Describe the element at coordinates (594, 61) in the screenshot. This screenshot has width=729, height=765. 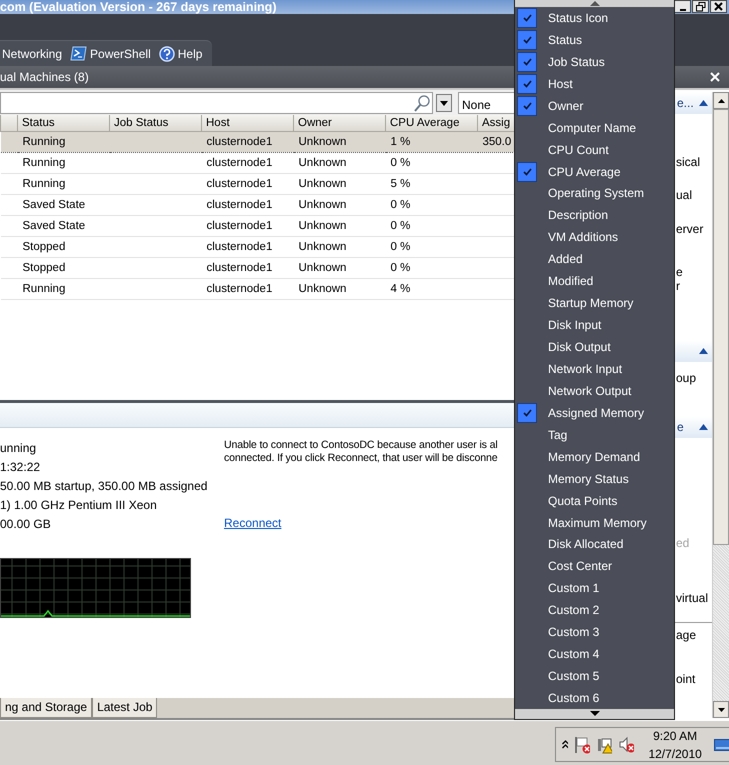
I see `menu-item: Job Status` at that location.